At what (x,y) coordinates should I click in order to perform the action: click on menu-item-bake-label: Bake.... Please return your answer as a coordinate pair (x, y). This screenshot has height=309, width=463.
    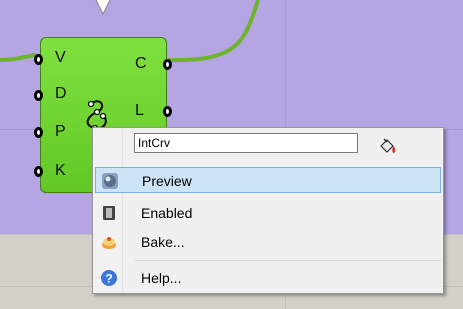
    Looking at the image, I should click on (163, 242).